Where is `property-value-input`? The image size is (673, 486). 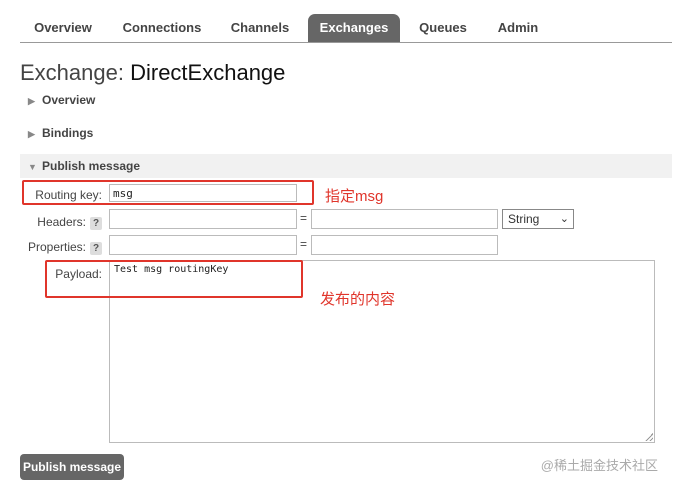 property-value-input is located at coordinates (404, 245).